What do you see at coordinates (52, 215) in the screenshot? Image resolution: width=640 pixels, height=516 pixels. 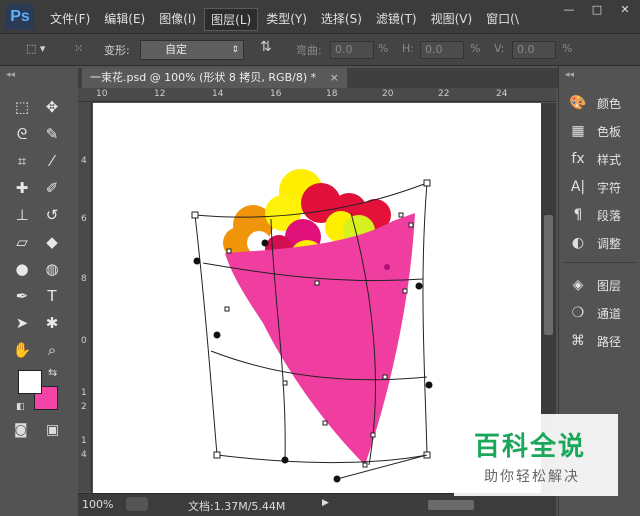 I see `history-brush-tool-icon: ↺` at bounding box center [52, 215].